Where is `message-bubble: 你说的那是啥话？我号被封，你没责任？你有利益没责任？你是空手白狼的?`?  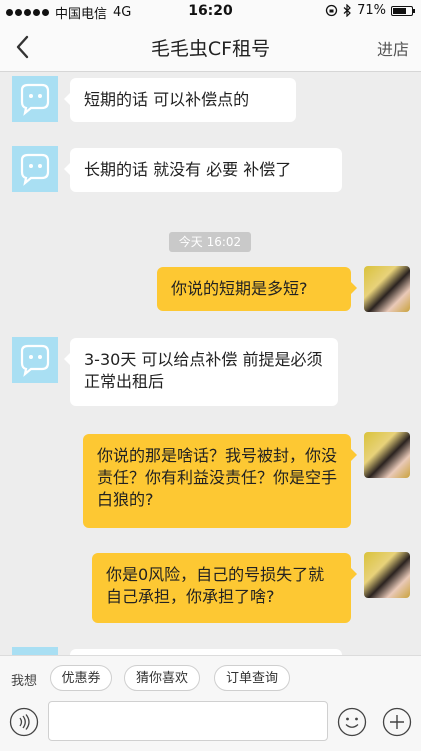 message-bubble: 你说的那是啥话？我号被封，你没责任？你有利益没责任？你是空手白狼的? is located at coordinates (220, 481).